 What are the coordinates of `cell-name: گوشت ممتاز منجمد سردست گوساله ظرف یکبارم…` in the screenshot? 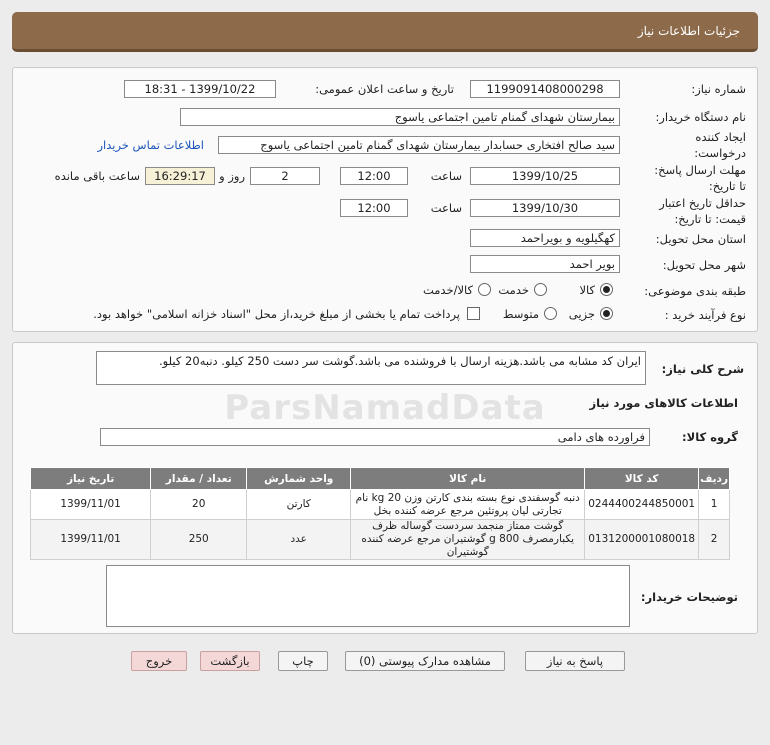 It's located at (468, 539).